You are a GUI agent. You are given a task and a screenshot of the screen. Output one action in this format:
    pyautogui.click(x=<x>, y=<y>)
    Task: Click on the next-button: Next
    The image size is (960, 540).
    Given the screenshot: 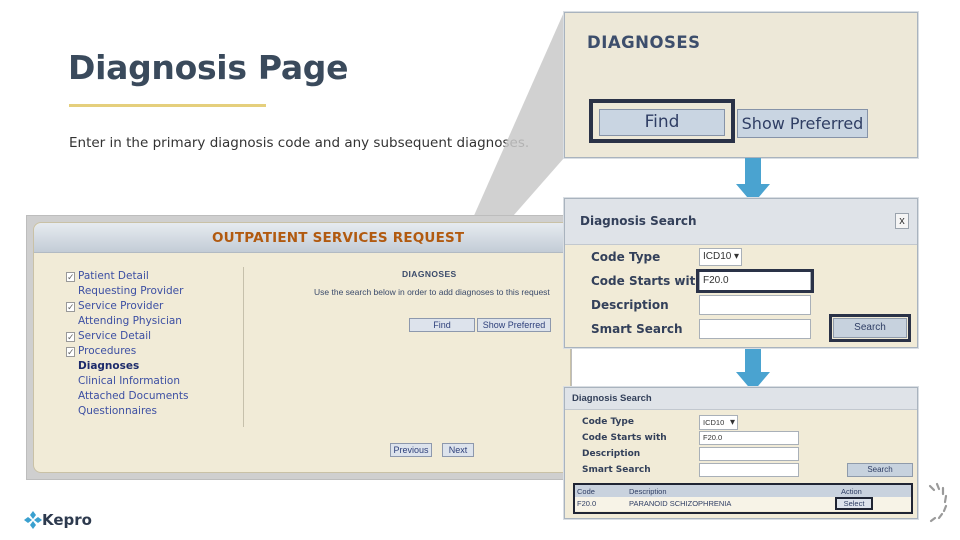 What is the action you would take?
    pyautogui.click(x=458, y=450)
    